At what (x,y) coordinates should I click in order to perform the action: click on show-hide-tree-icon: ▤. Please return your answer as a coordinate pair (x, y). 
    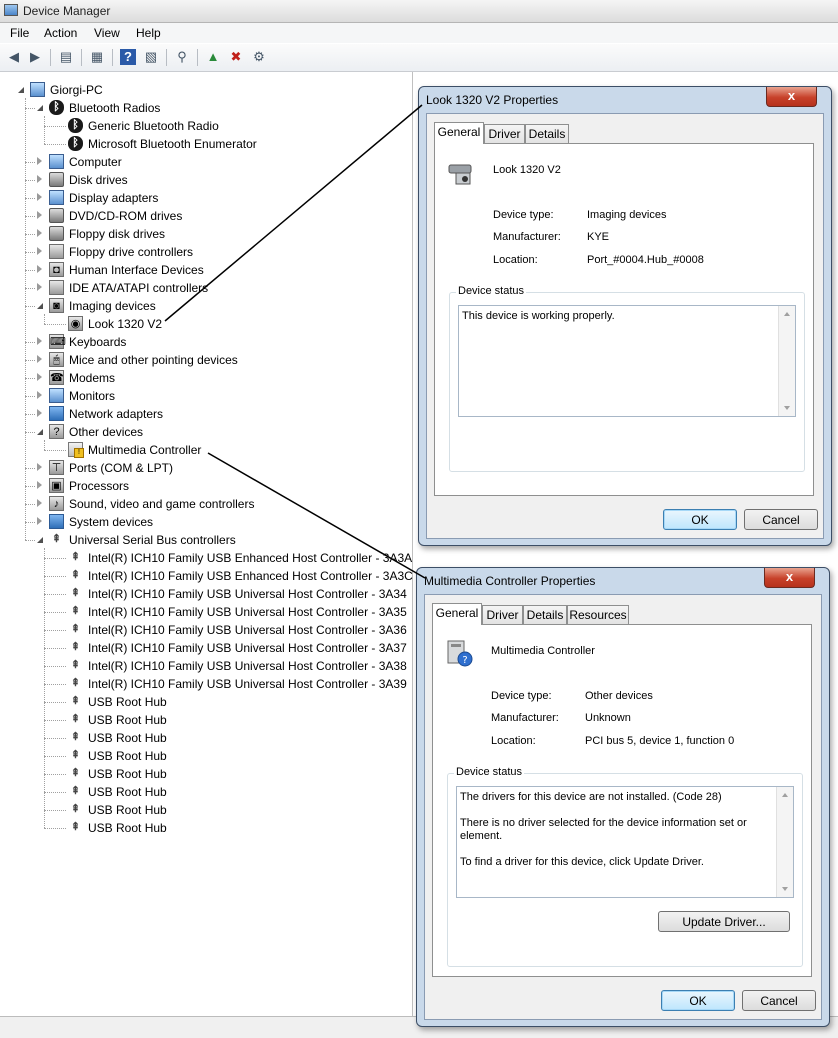
    Looking at the image, I should click on (66, 57).